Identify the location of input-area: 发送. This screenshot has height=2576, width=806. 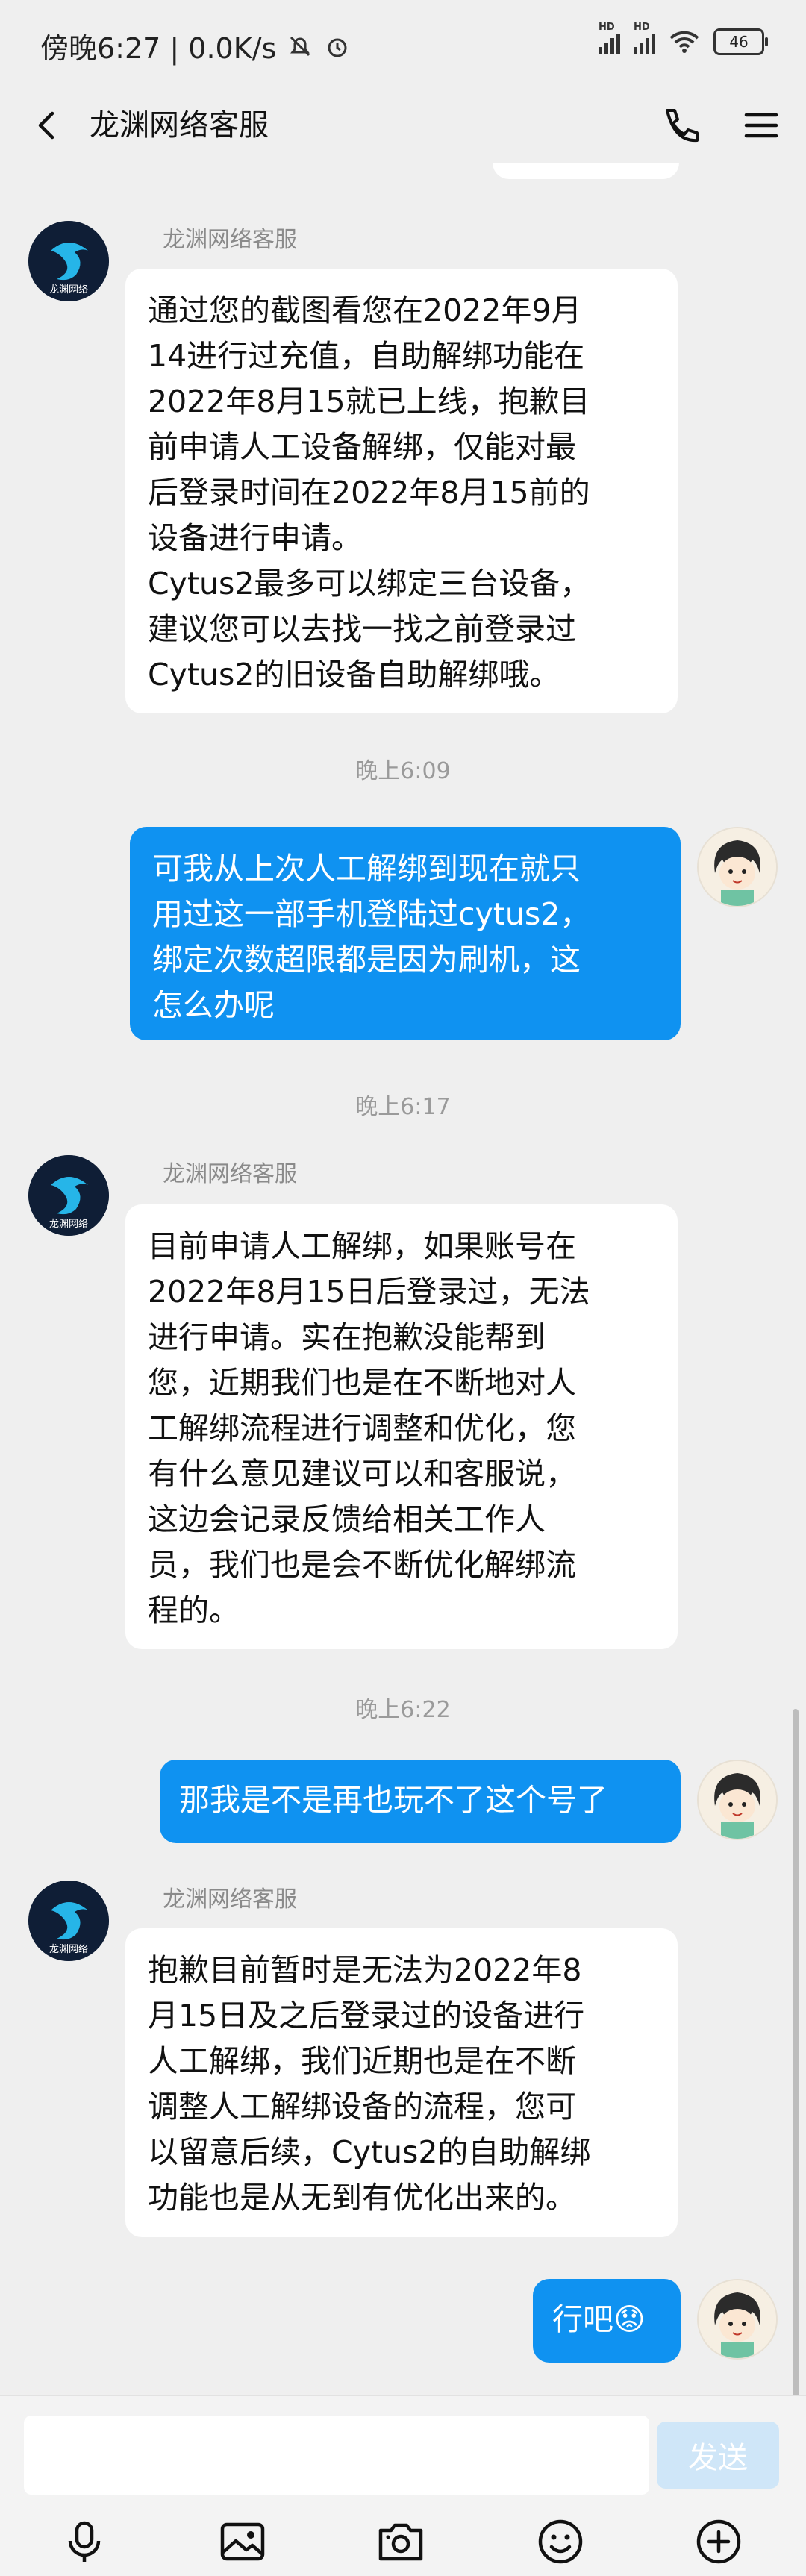
(403, 2485).